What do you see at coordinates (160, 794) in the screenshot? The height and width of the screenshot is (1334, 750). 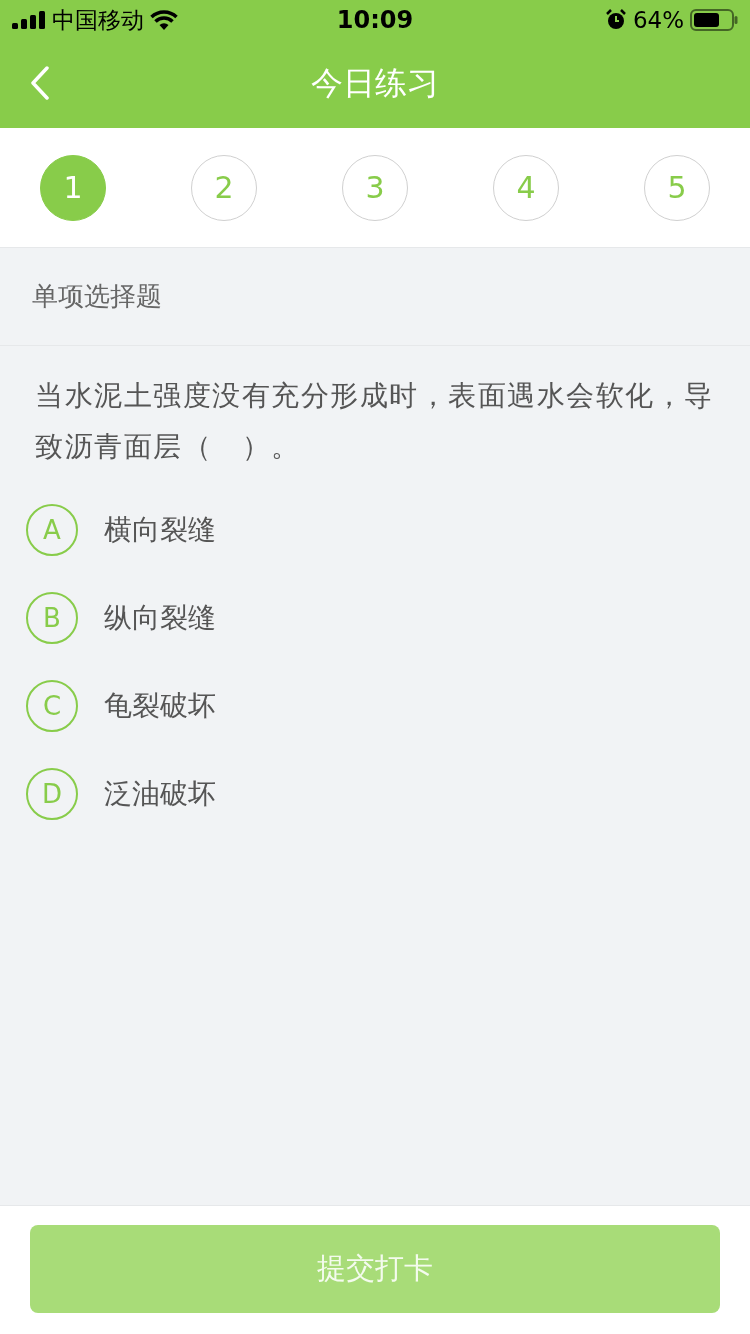 I see `option-text: 泛油破坏` at bounding box center [160, 794].